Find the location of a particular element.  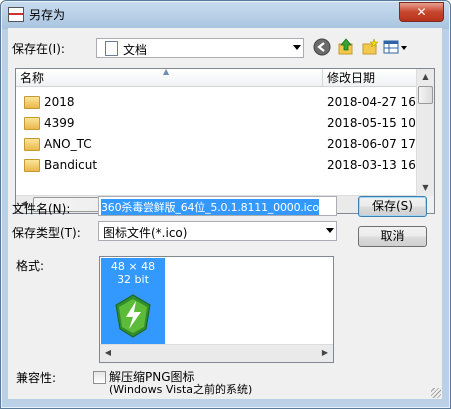

file-name: Bandicut is located at coordinates (71, 165).